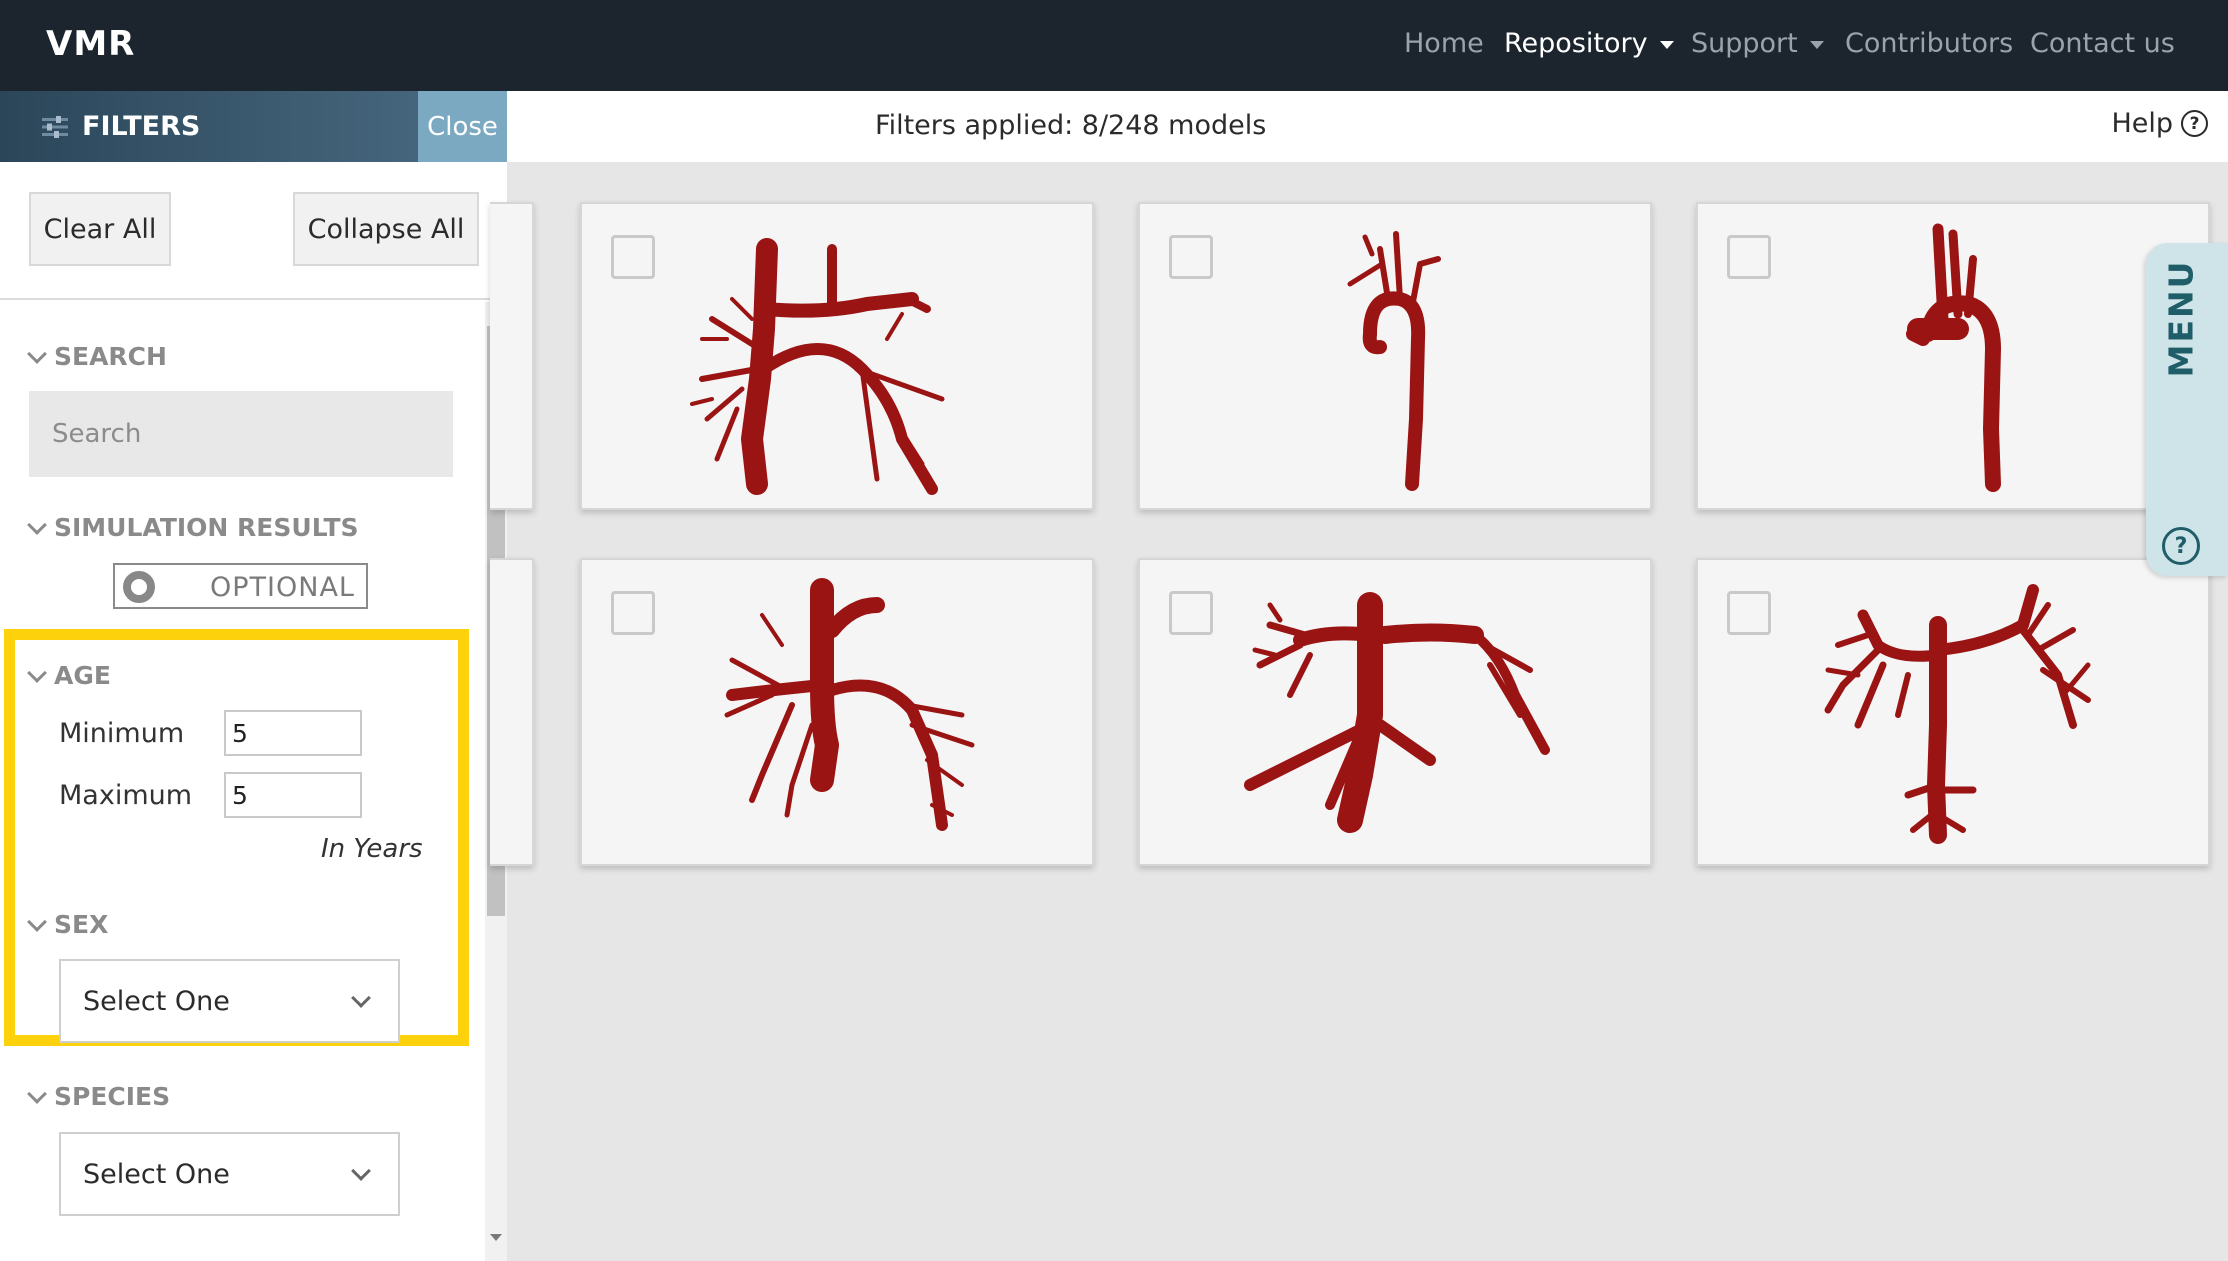  What do you see at coordinates (81, 924) in the screenshot?
I see `sex-heading: SEX` at bounding box center [81, 924].